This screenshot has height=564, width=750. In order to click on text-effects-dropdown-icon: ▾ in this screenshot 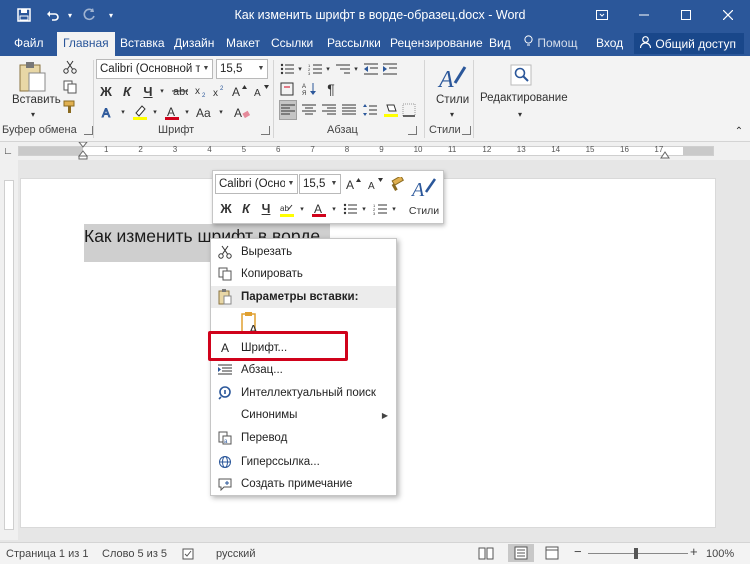, I will do `click(123, 112)`.